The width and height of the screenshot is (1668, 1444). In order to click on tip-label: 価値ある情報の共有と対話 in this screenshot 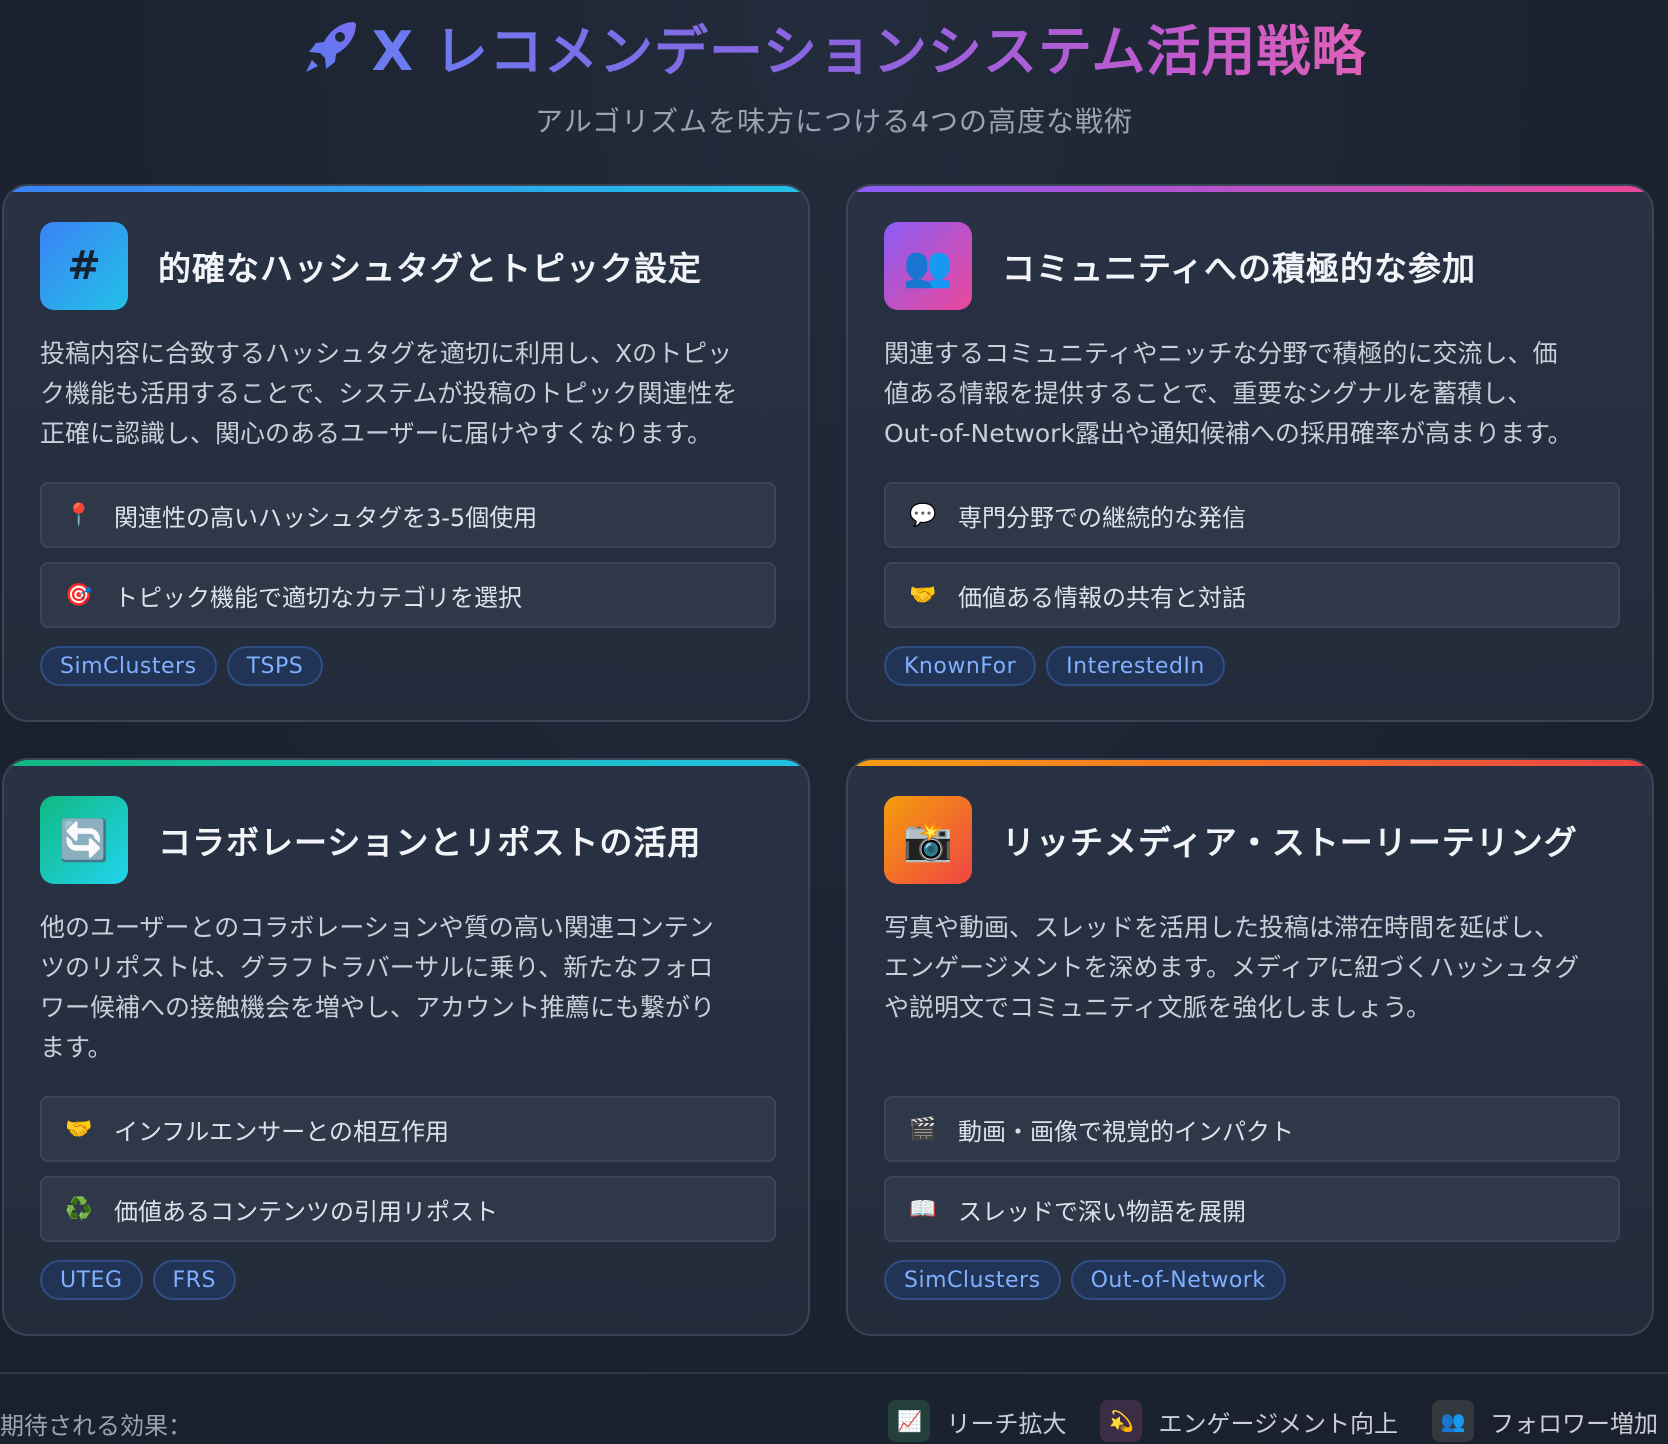, I will do `click(1102, 597)`.